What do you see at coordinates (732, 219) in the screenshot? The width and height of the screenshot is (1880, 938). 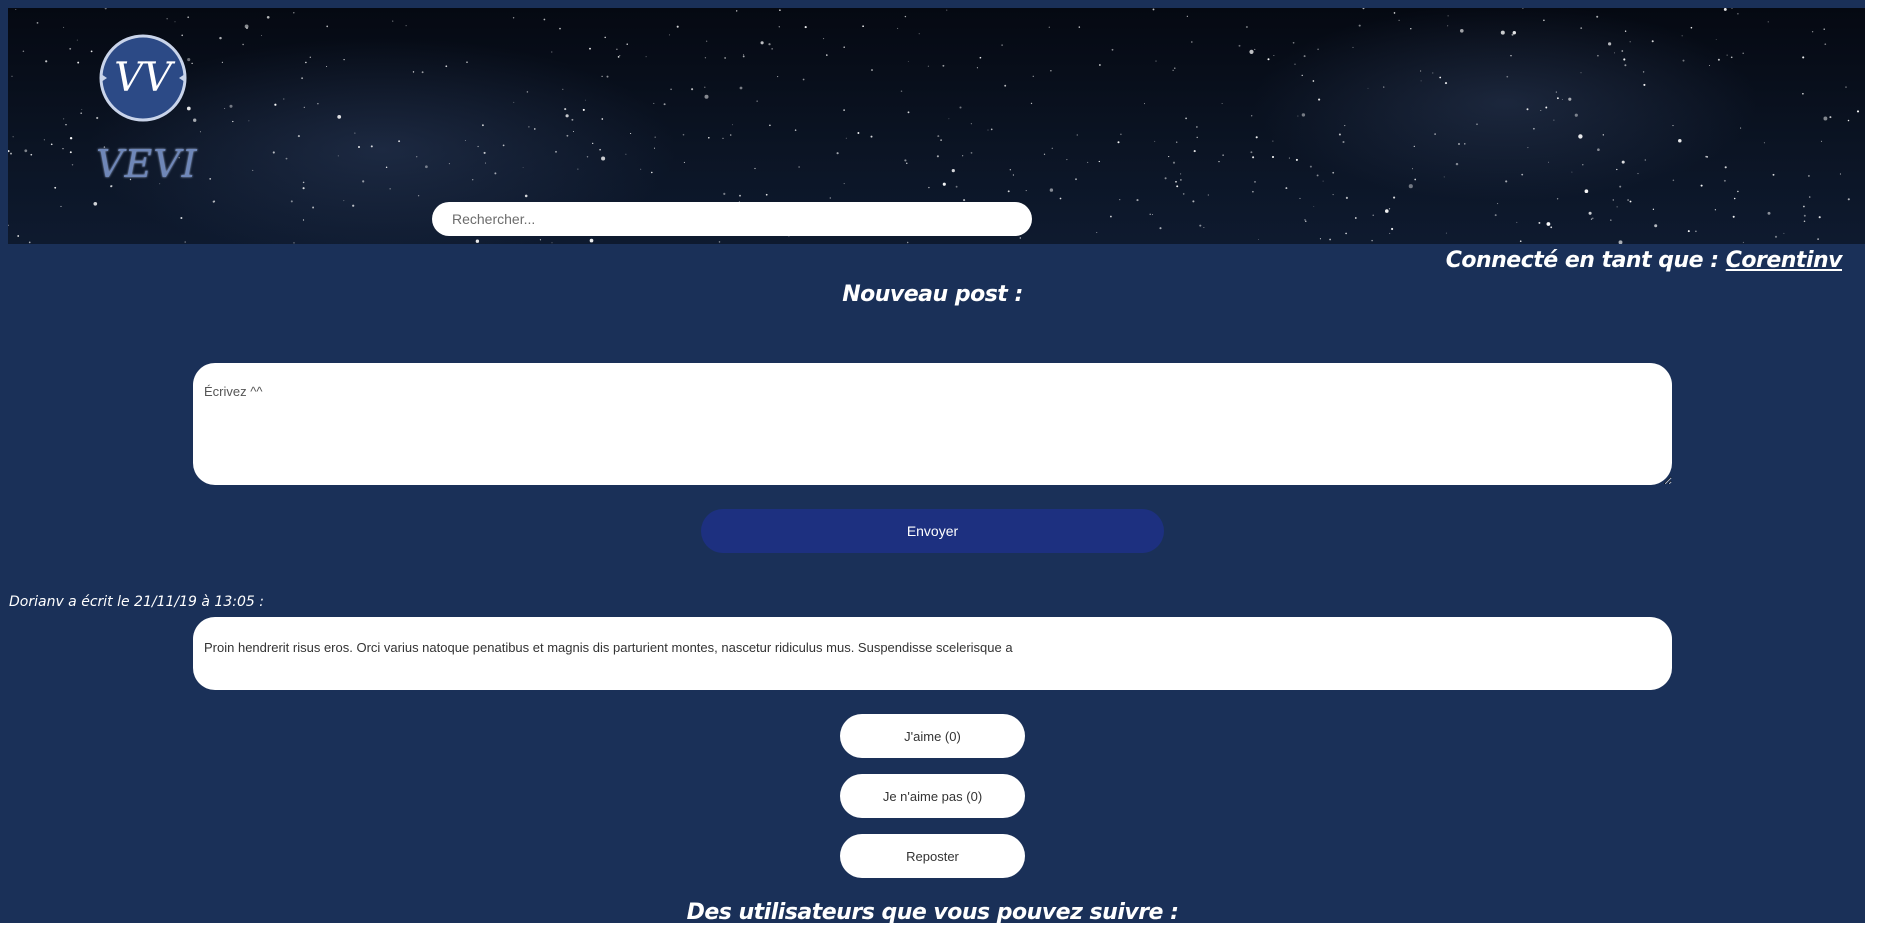 I see `search-input` at bounding box center [732, 219].